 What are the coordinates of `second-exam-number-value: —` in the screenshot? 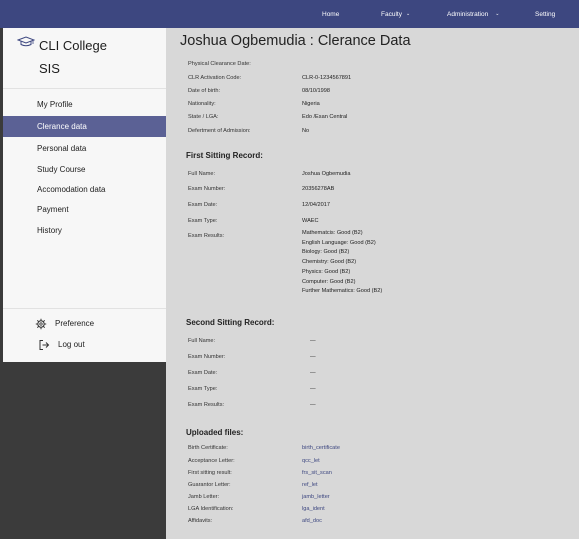 It's located at (313, 357).